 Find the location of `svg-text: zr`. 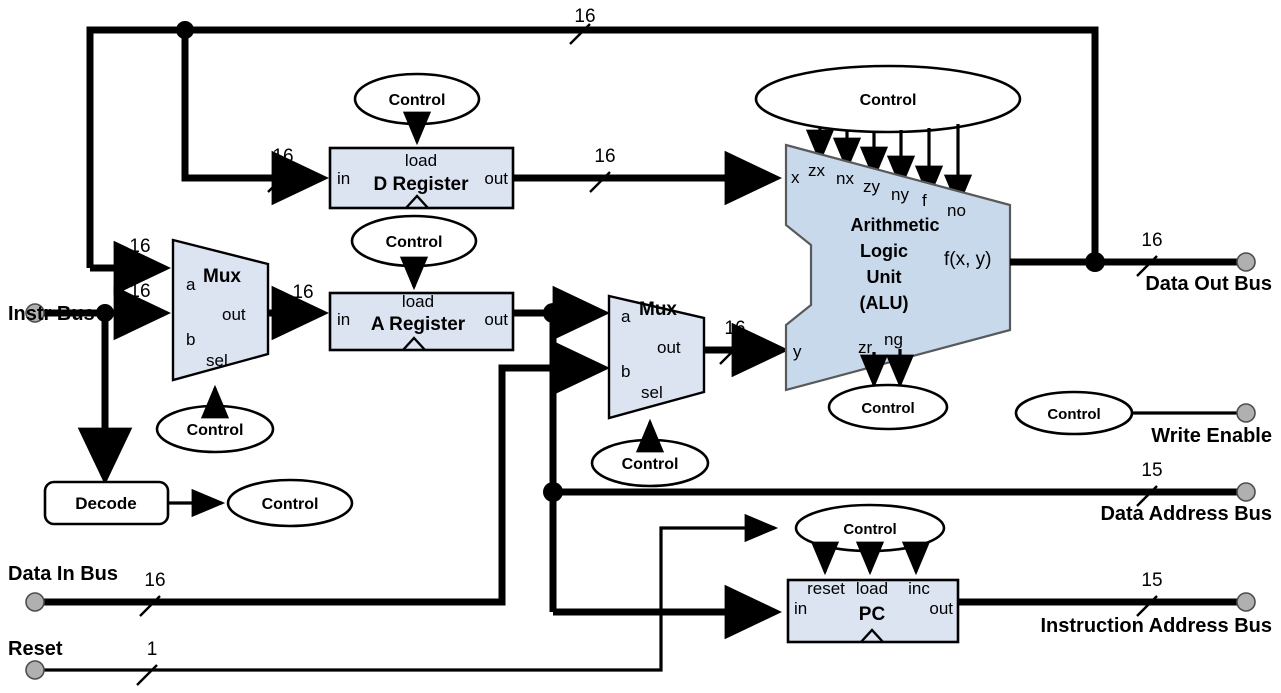

svg-text: zr is located at coordinates (865, 347).